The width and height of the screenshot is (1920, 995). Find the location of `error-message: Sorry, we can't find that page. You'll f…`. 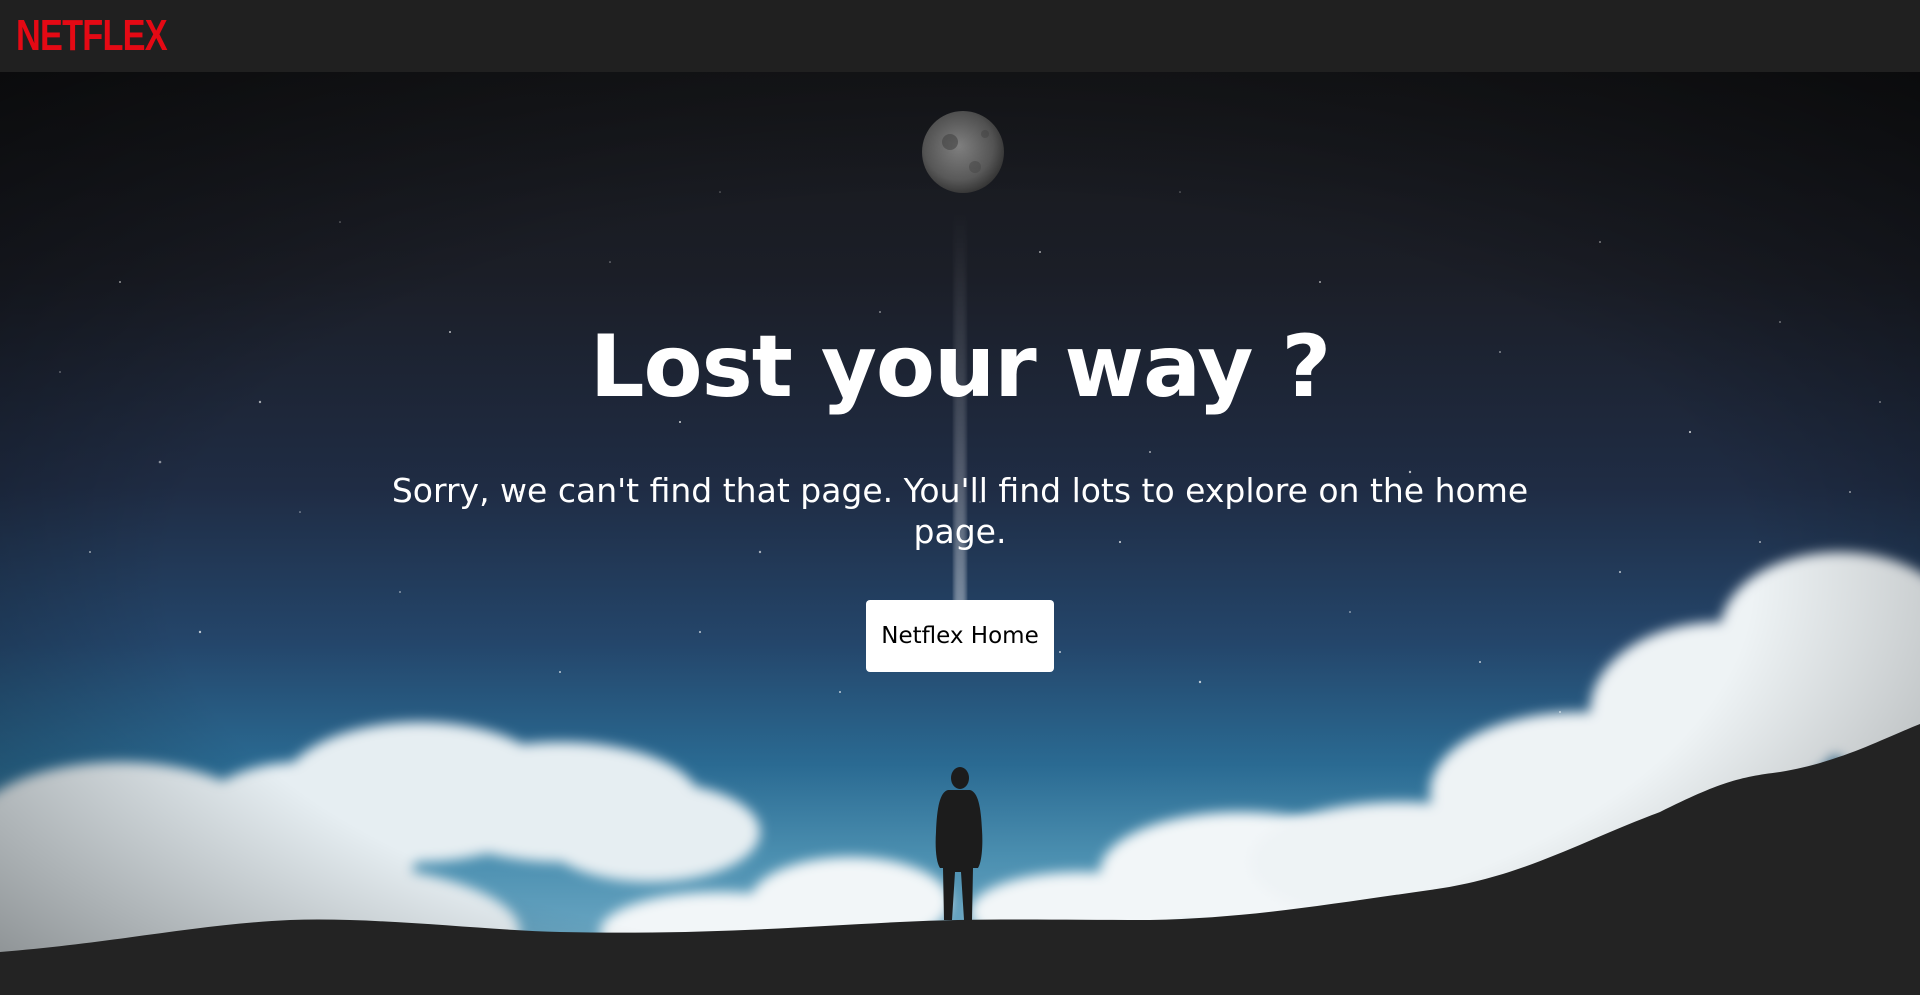

error-message: Sorry, we can't find that page. You'll f… is located at coordinates (960, 511).